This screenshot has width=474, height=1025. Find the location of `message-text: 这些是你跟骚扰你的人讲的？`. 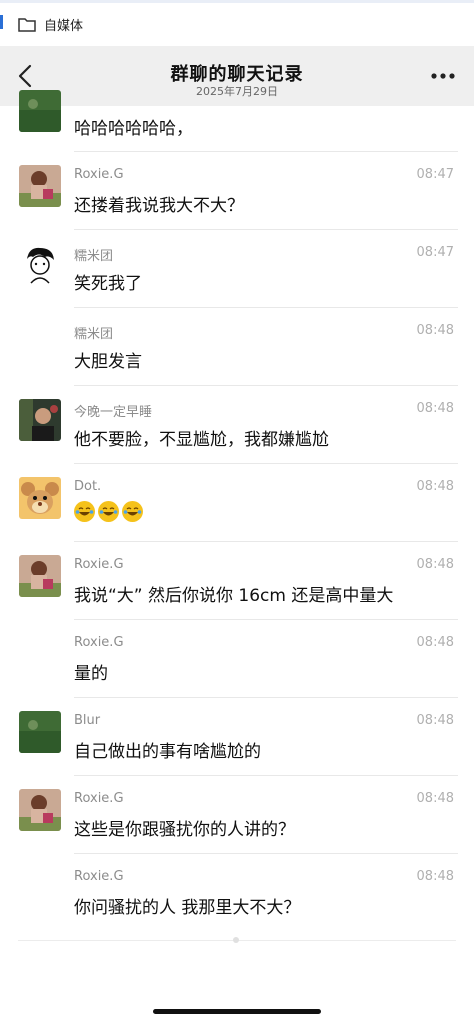

message-text: 这些是你跟骚扰你的人讲的？ is located at coordinates (184, 830).